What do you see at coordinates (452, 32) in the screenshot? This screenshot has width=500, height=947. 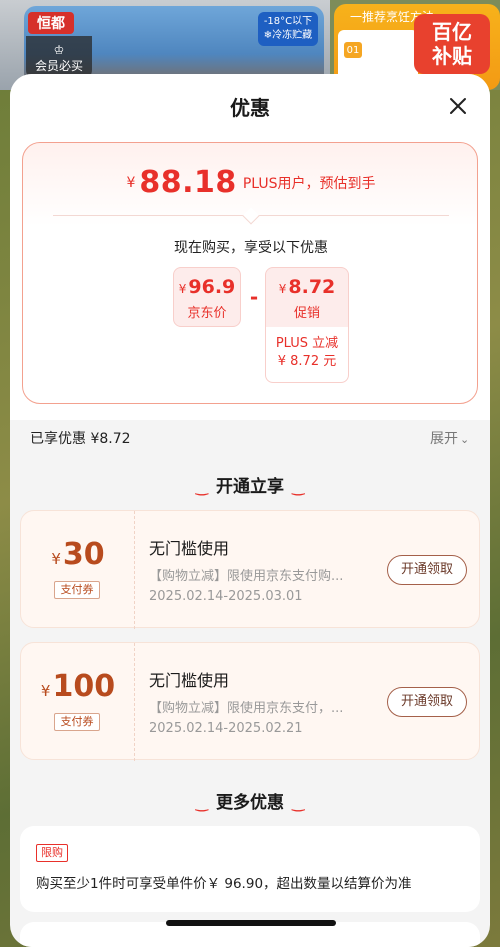 I see `subsidy-line1: 百亿` at bounding box center [452, 32].